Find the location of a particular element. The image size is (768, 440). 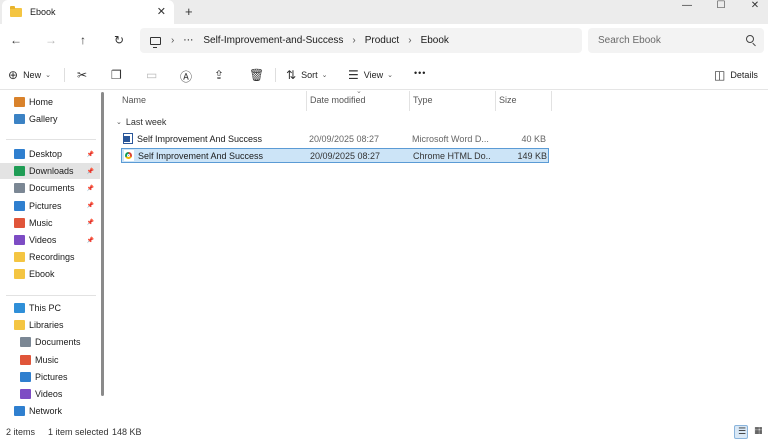

details-view-button: ☰ is located at coordinates (741, 432).